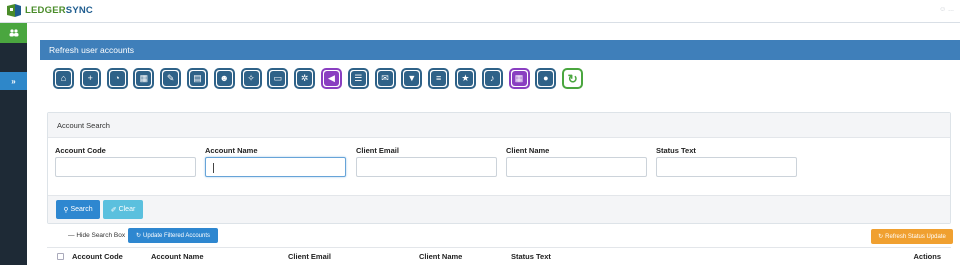 The width and height of the screenshot is (960, 265). Describe the element at coordinates (177, 256) in the screenshot. I see `column-header-account-name: Account Name` at that location.